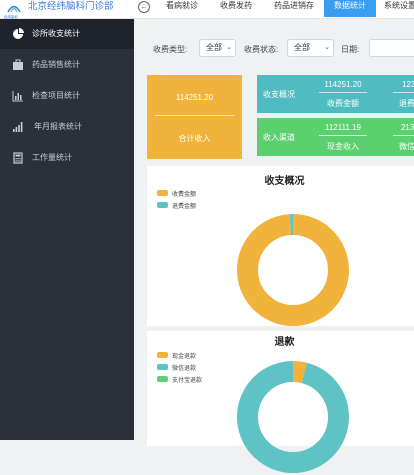 The image size is (414, 475). I want to click on sidebar-item-label: 年月报表统计, so click(58, 126).